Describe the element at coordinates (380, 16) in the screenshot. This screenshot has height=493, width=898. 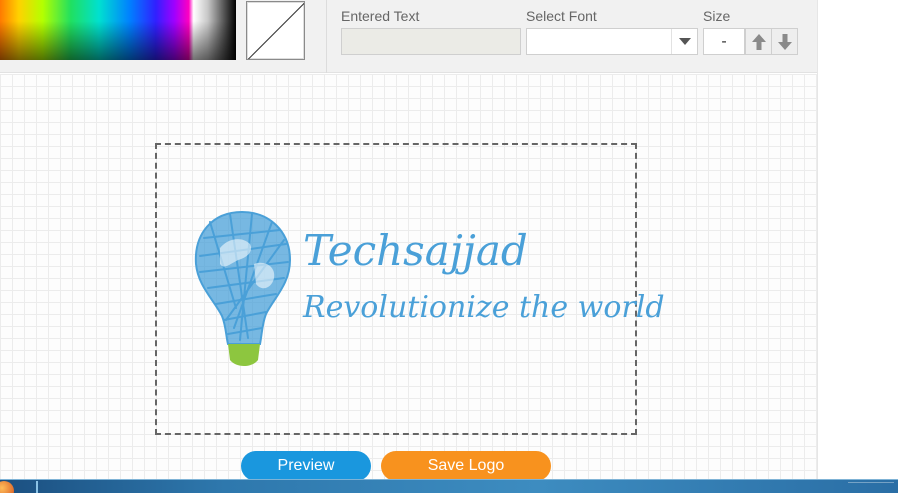
I see `entered-text-label: Entered Text` at that location.